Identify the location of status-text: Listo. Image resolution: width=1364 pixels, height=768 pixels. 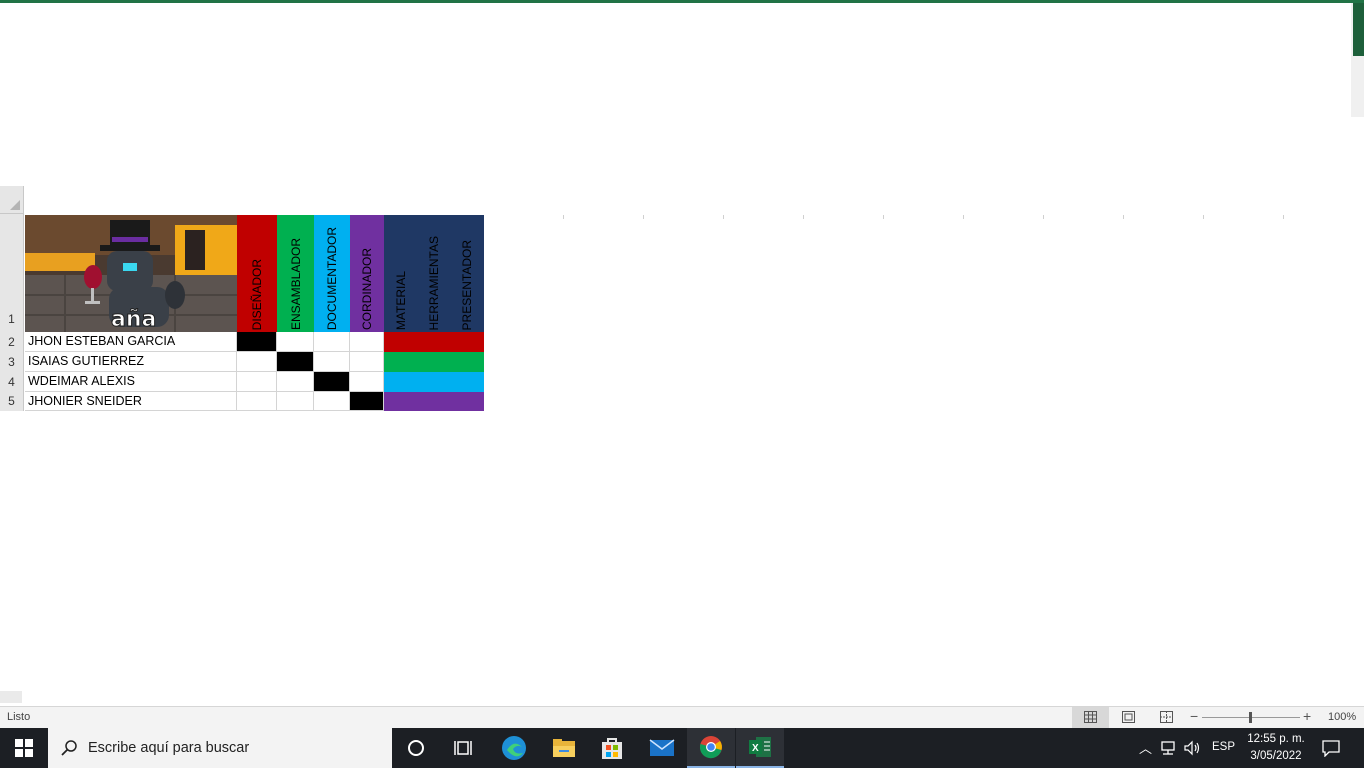
(19, 717).